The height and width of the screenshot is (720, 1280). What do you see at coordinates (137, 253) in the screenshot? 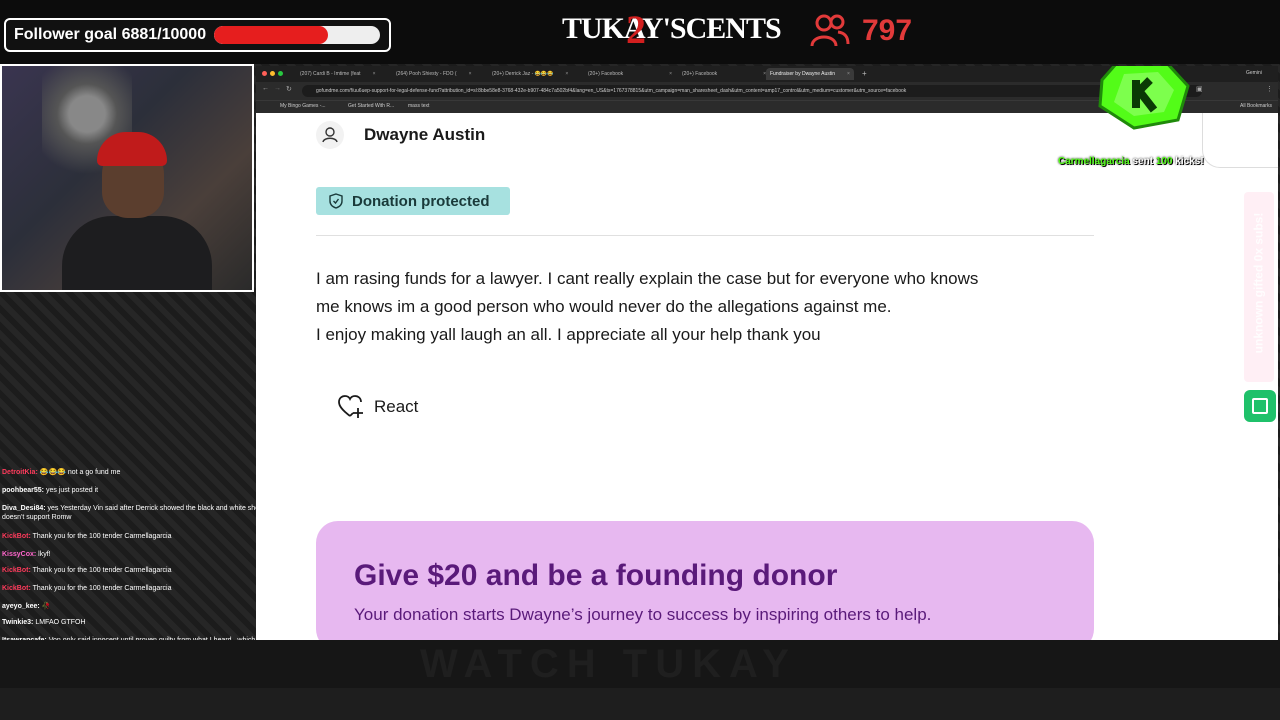
I see `streamer-body` at bounding box center [137, 253].